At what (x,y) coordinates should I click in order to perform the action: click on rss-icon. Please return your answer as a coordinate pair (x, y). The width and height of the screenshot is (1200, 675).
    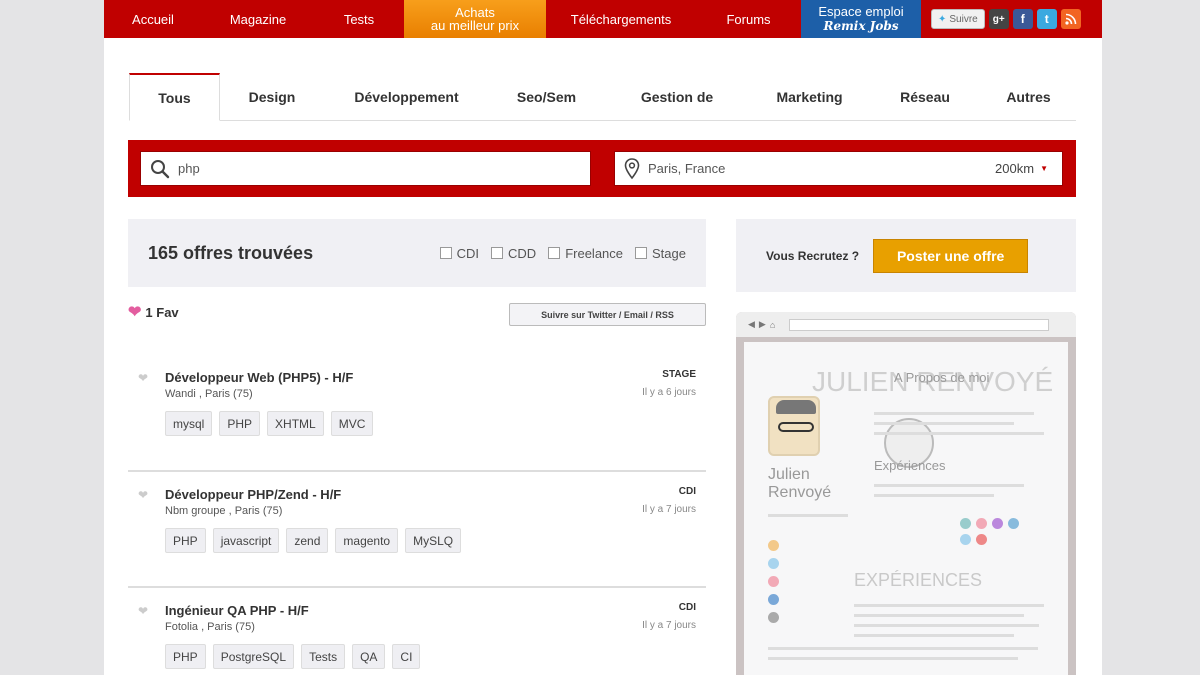
    Looking at the image, I should click on (1070, 19).